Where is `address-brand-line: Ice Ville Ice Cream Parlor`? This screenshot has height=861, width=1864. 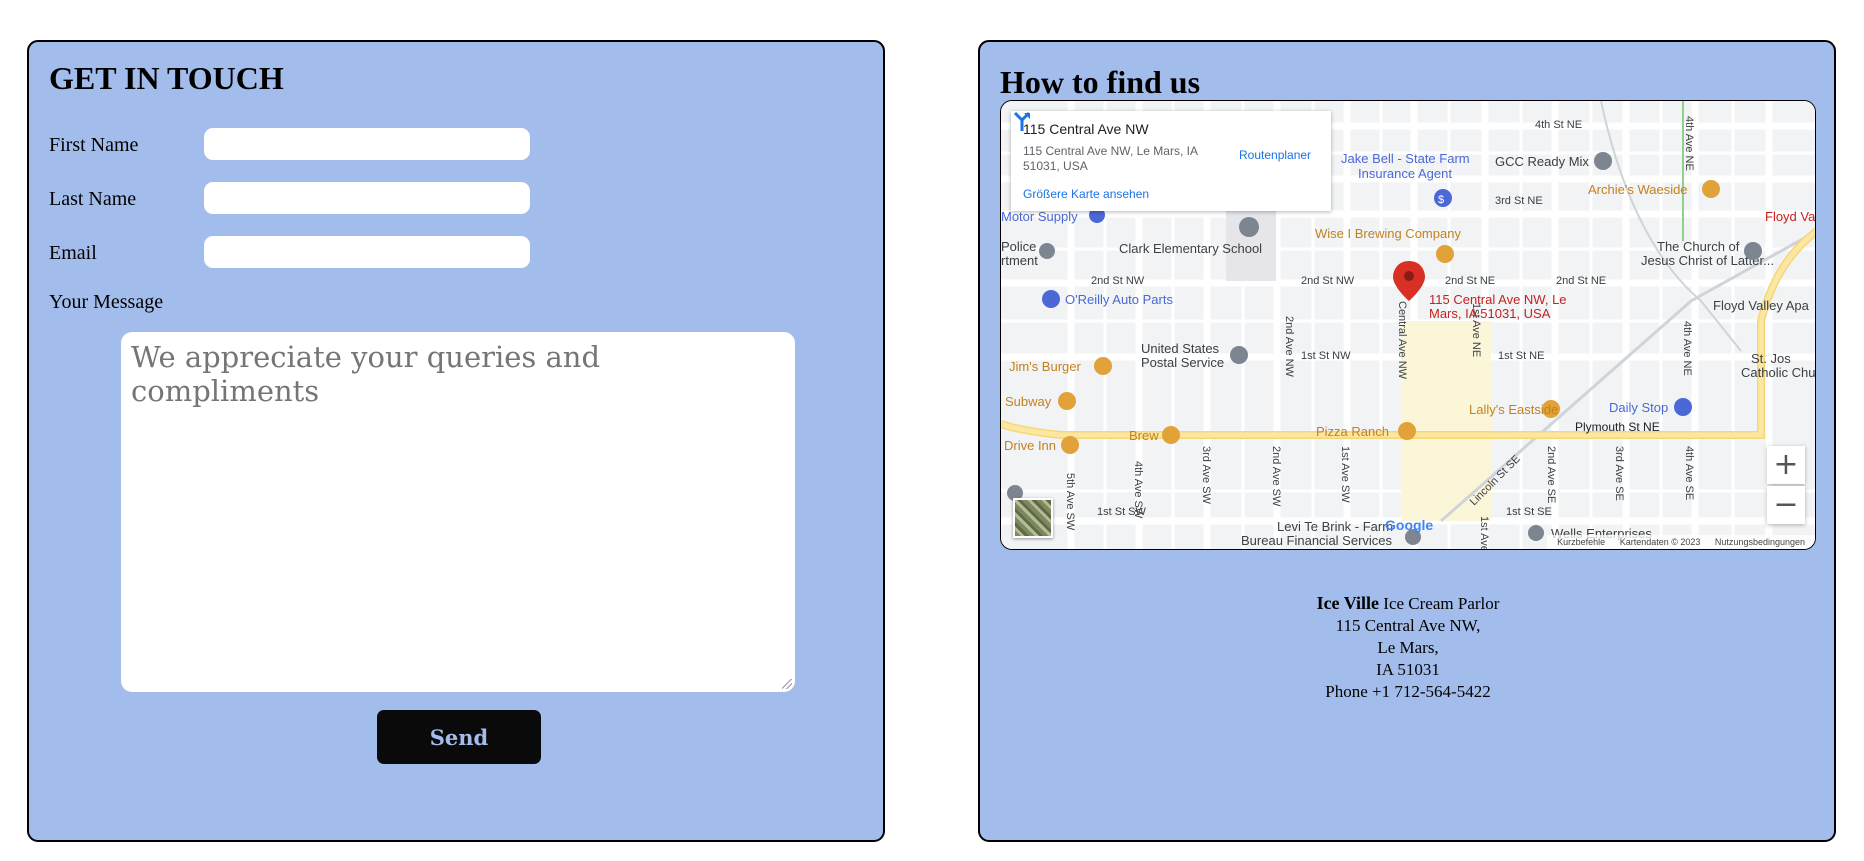 address-brand-line: Ice Ville Ice Cream Parlor is located at coordinates (1408, 603).